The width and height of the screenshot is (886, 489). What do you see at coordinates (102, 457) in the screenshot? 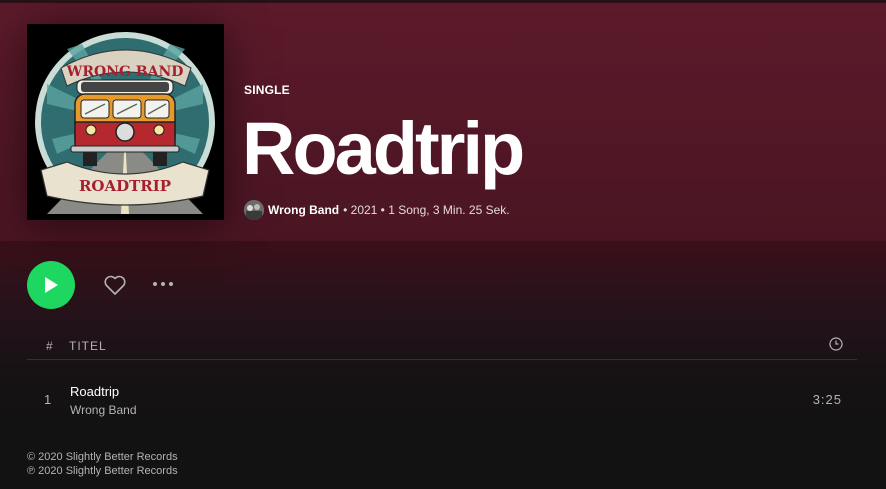
I see `copyright-line: © 2020 Slightly Better Records` at bounding box center [102, 457].